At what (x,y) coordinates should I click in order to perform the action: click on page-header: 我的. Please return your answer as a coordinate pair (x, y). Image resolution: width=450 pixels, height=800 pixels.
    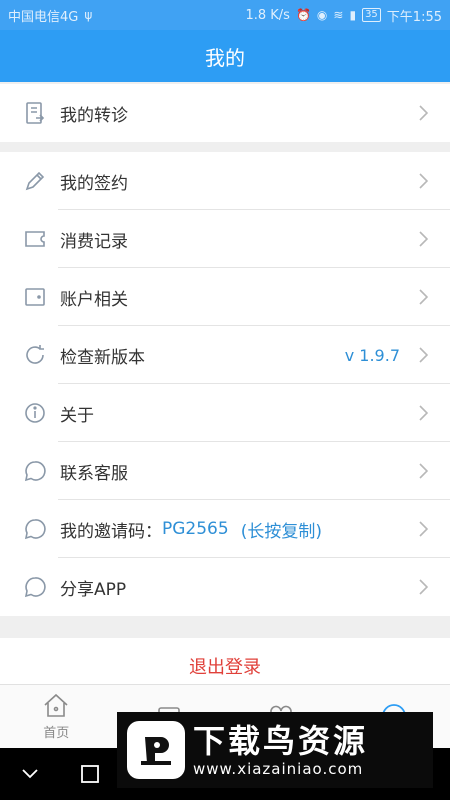
    Looking at the image, I should click on (225, 56).